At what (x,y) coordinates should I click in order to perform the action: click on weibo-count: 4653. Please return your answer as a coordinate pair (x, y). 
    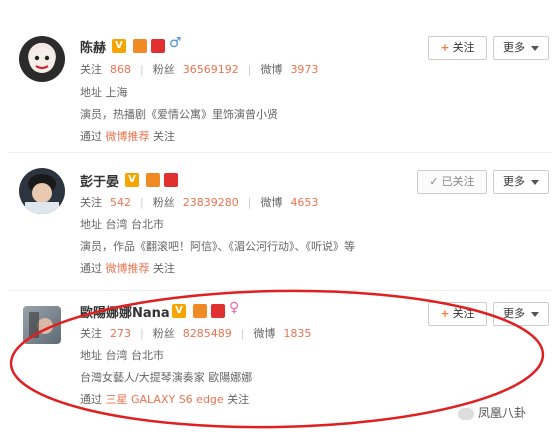
    Looking at the image, I should click on (304, 202).